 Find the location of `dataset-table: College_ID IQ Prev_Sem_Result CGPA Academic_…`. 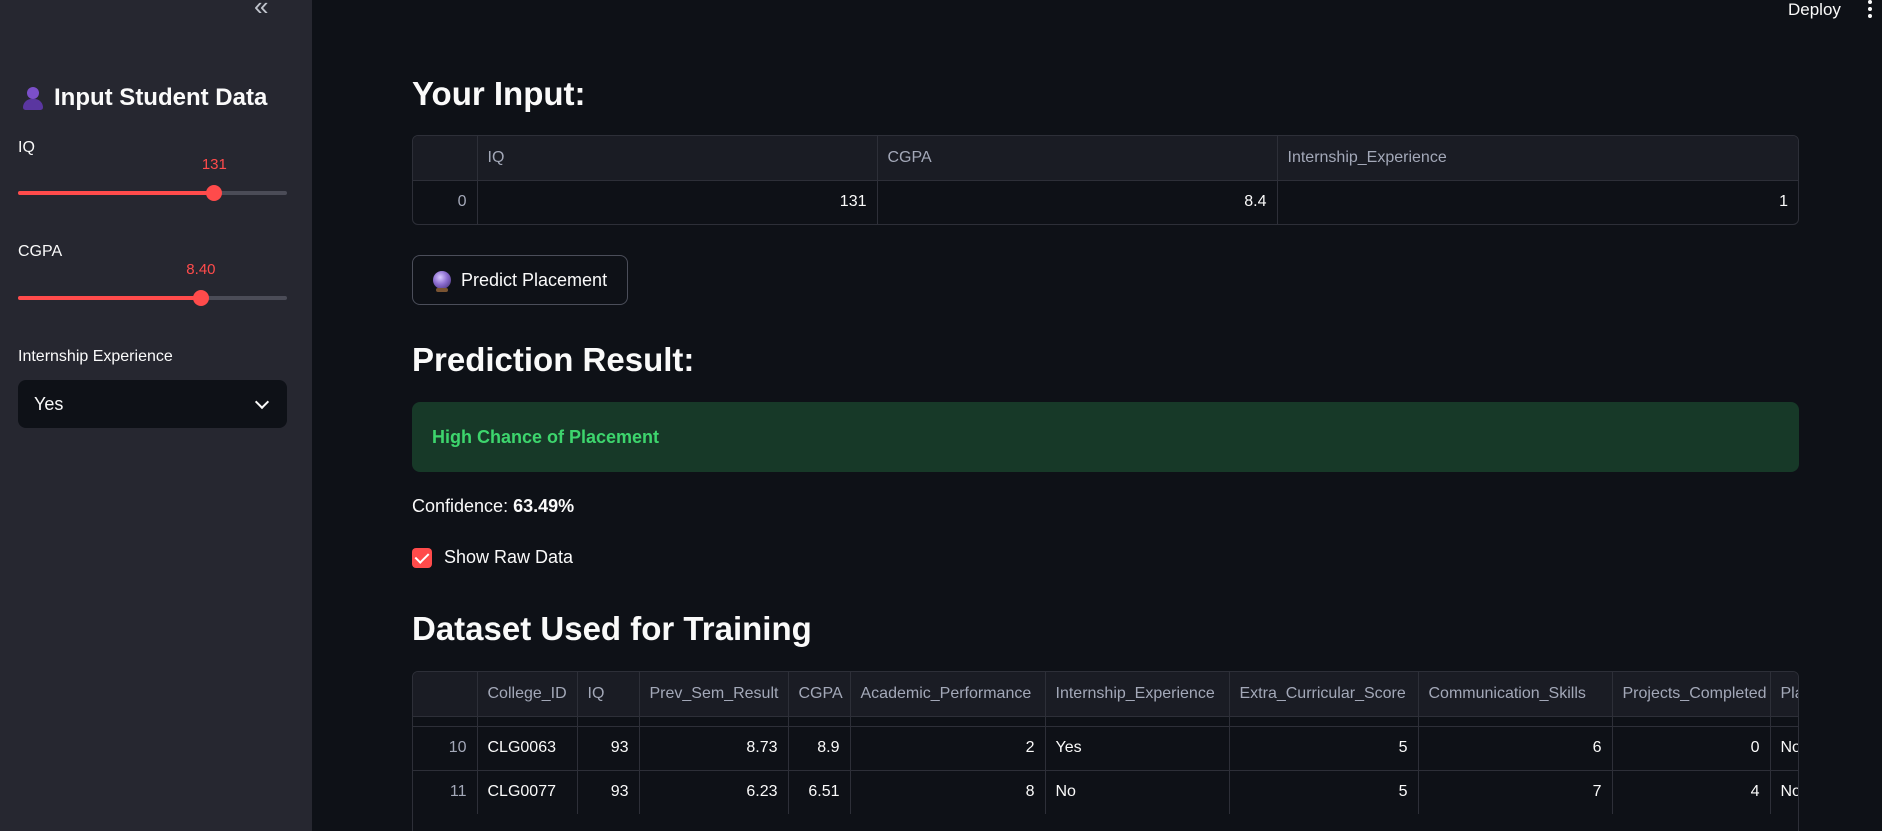

dataset-table: College_ID IQ Prev_Sem_Result CGPA Academic_… is located at coordinates (1105, 751).